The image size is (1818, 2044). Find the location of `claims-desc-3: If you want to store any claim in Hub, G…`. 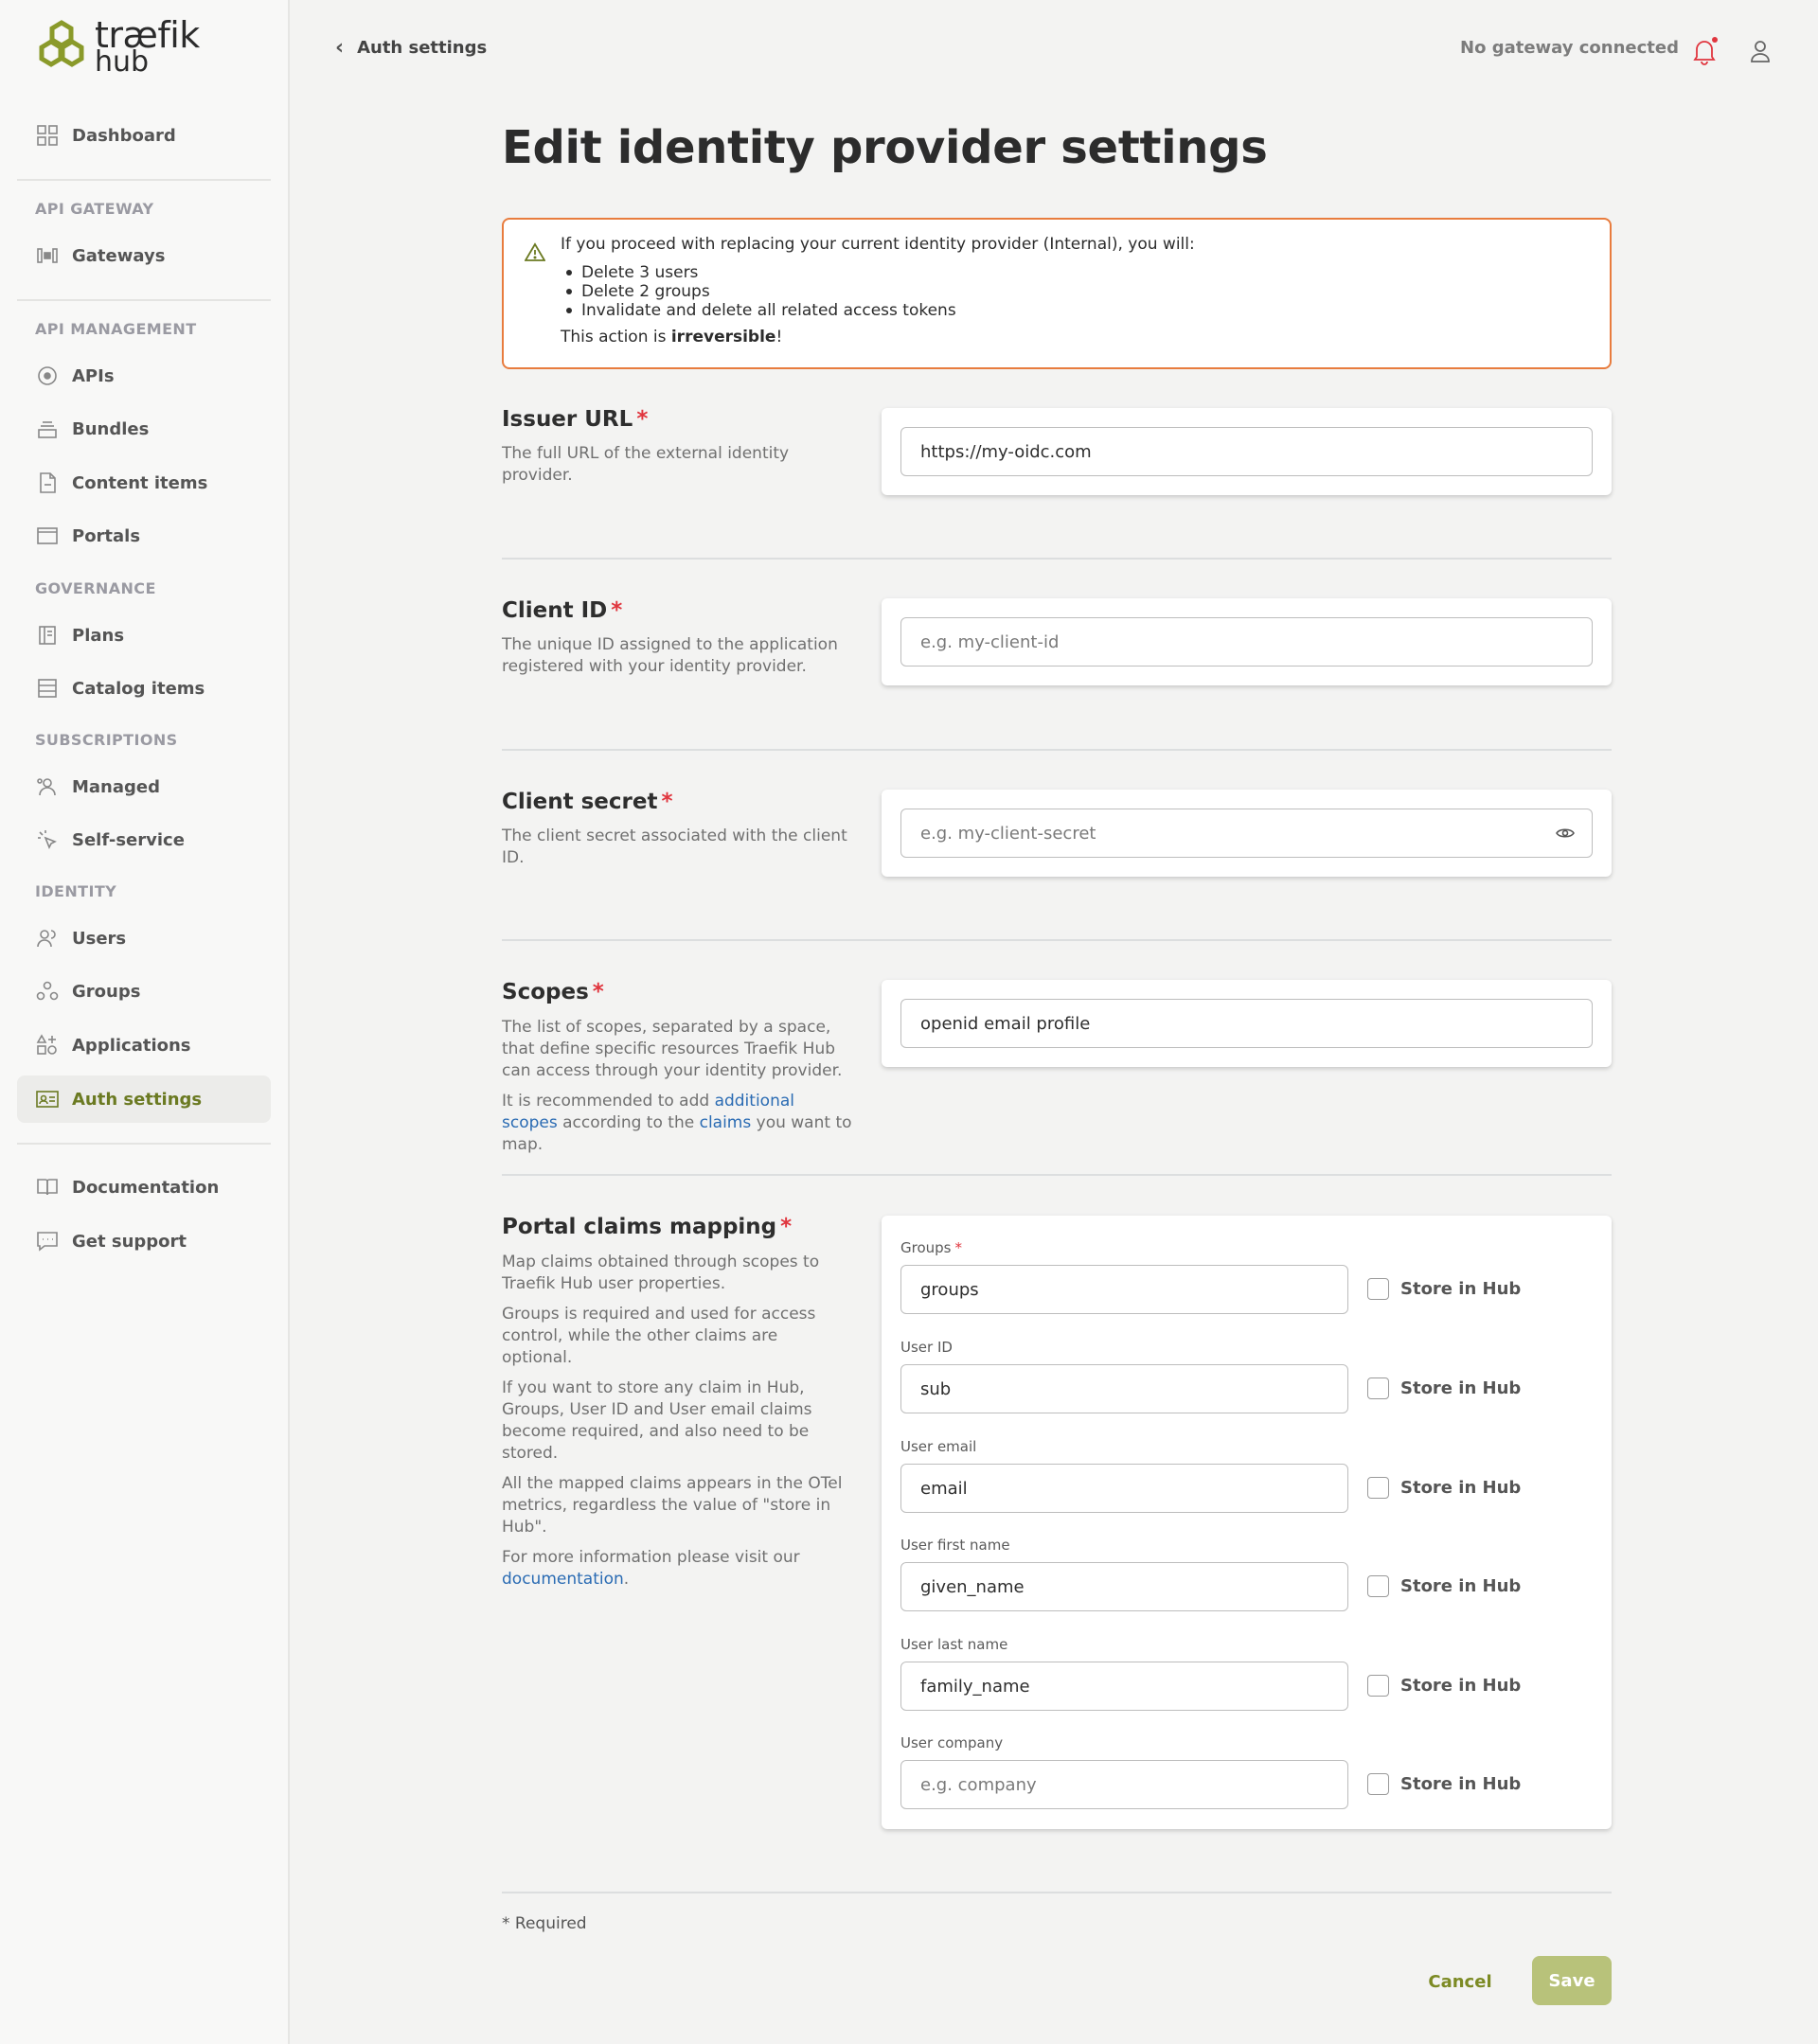

claims-desc-3: If you want to store any claim in Hub, G… is located at coordinates (657, 1420).